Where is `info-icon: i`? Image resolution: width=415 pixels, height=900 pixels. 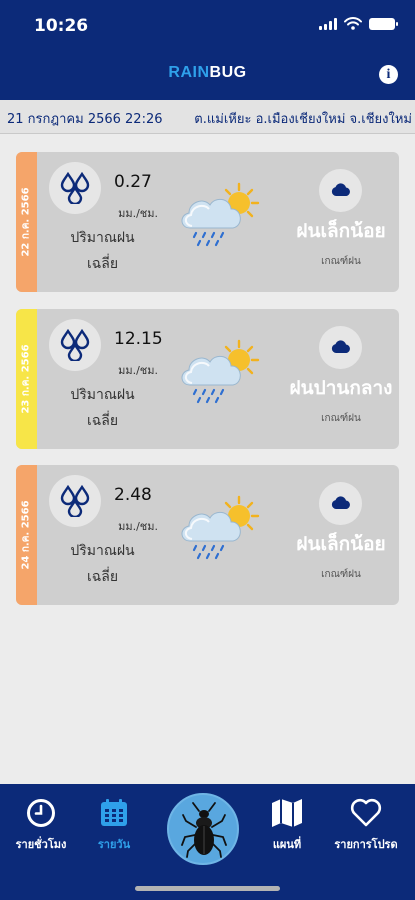 info-icon: i is located at coordinates (388, 74).